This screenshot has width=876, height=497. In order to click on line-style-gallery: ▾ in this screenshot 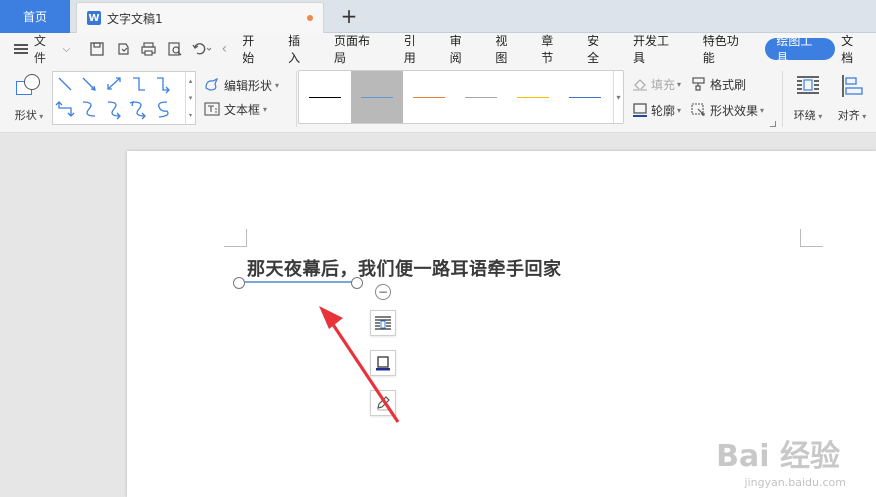, I will do `click(461, 97)`.